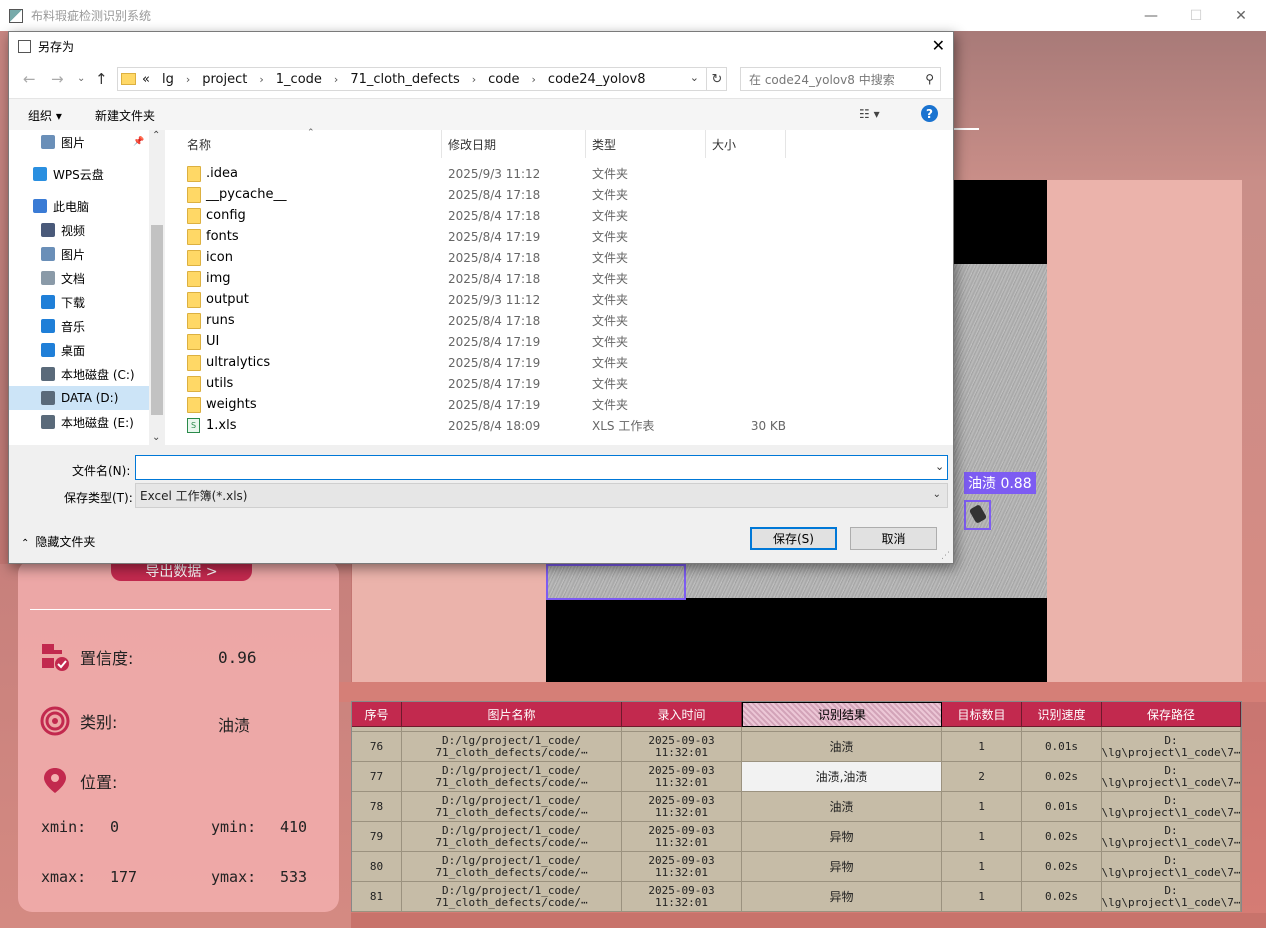 The image size is (1266, 928). I want to click on minimize-button: —, so click(1151, 15).